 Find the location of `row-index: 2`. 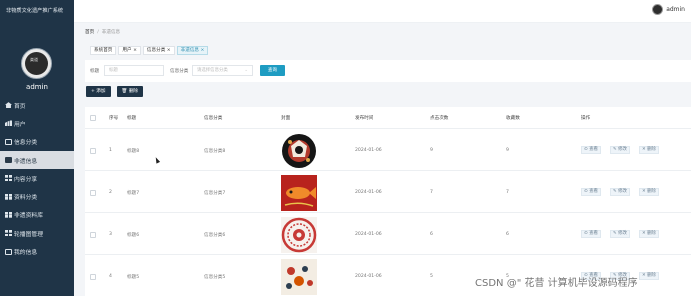

row-index: 2 is located at coordinates (110, 192).